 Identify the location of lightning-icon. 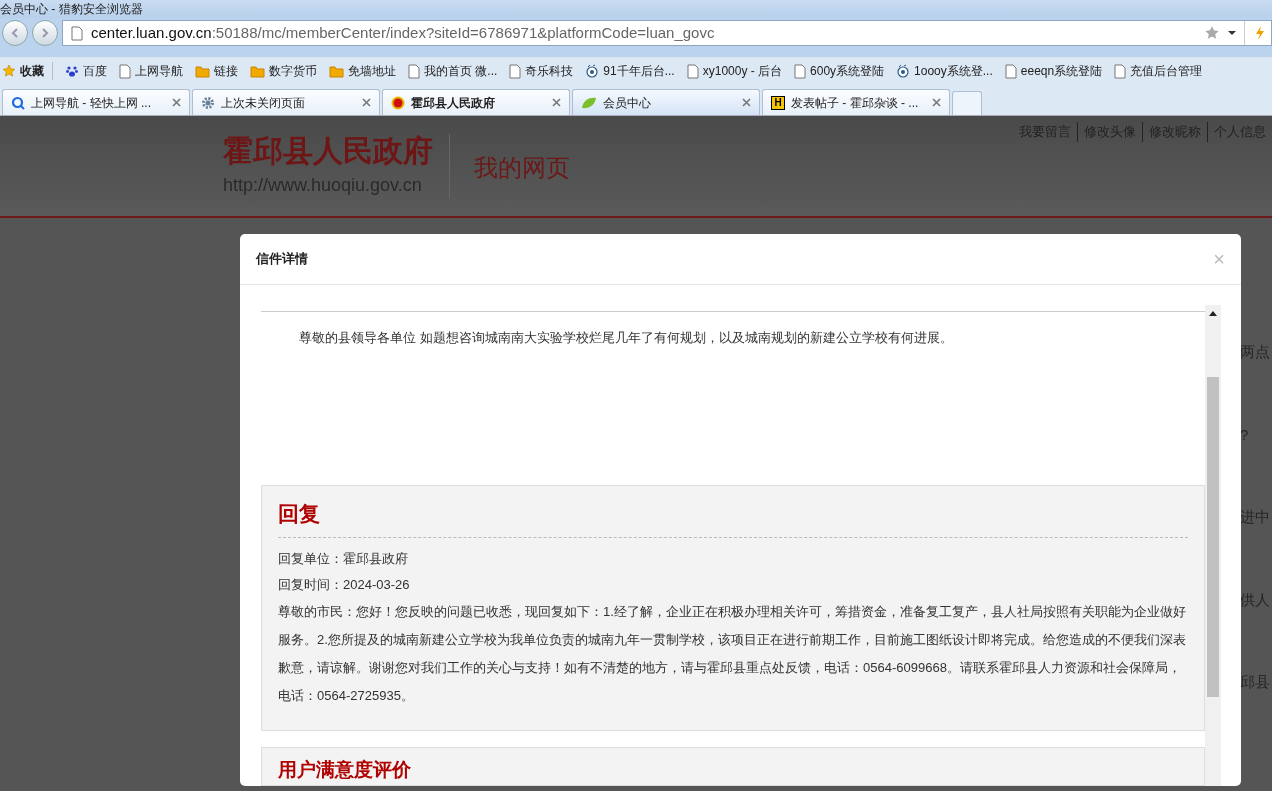
(1260, 33).